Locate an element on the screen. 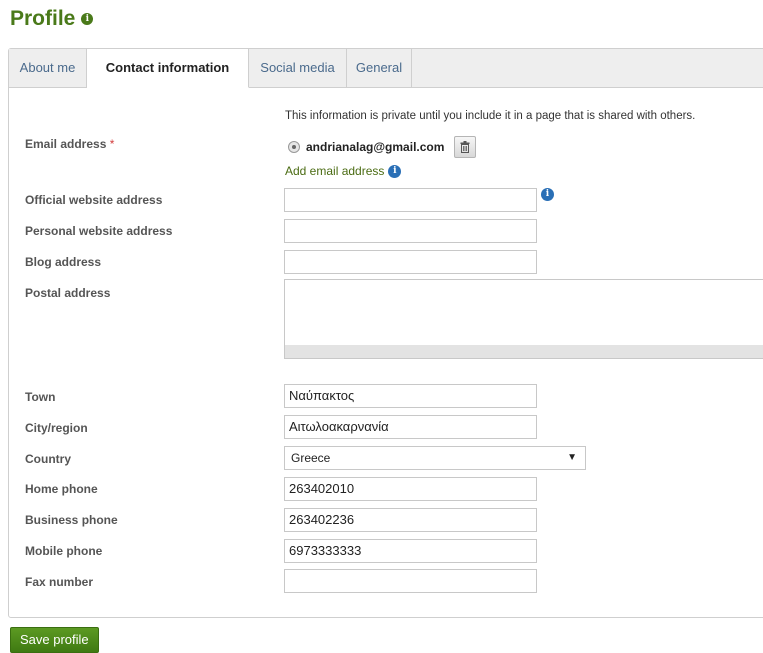 The image size is (763, 653). fax-input is located at coordinates (410, 581).